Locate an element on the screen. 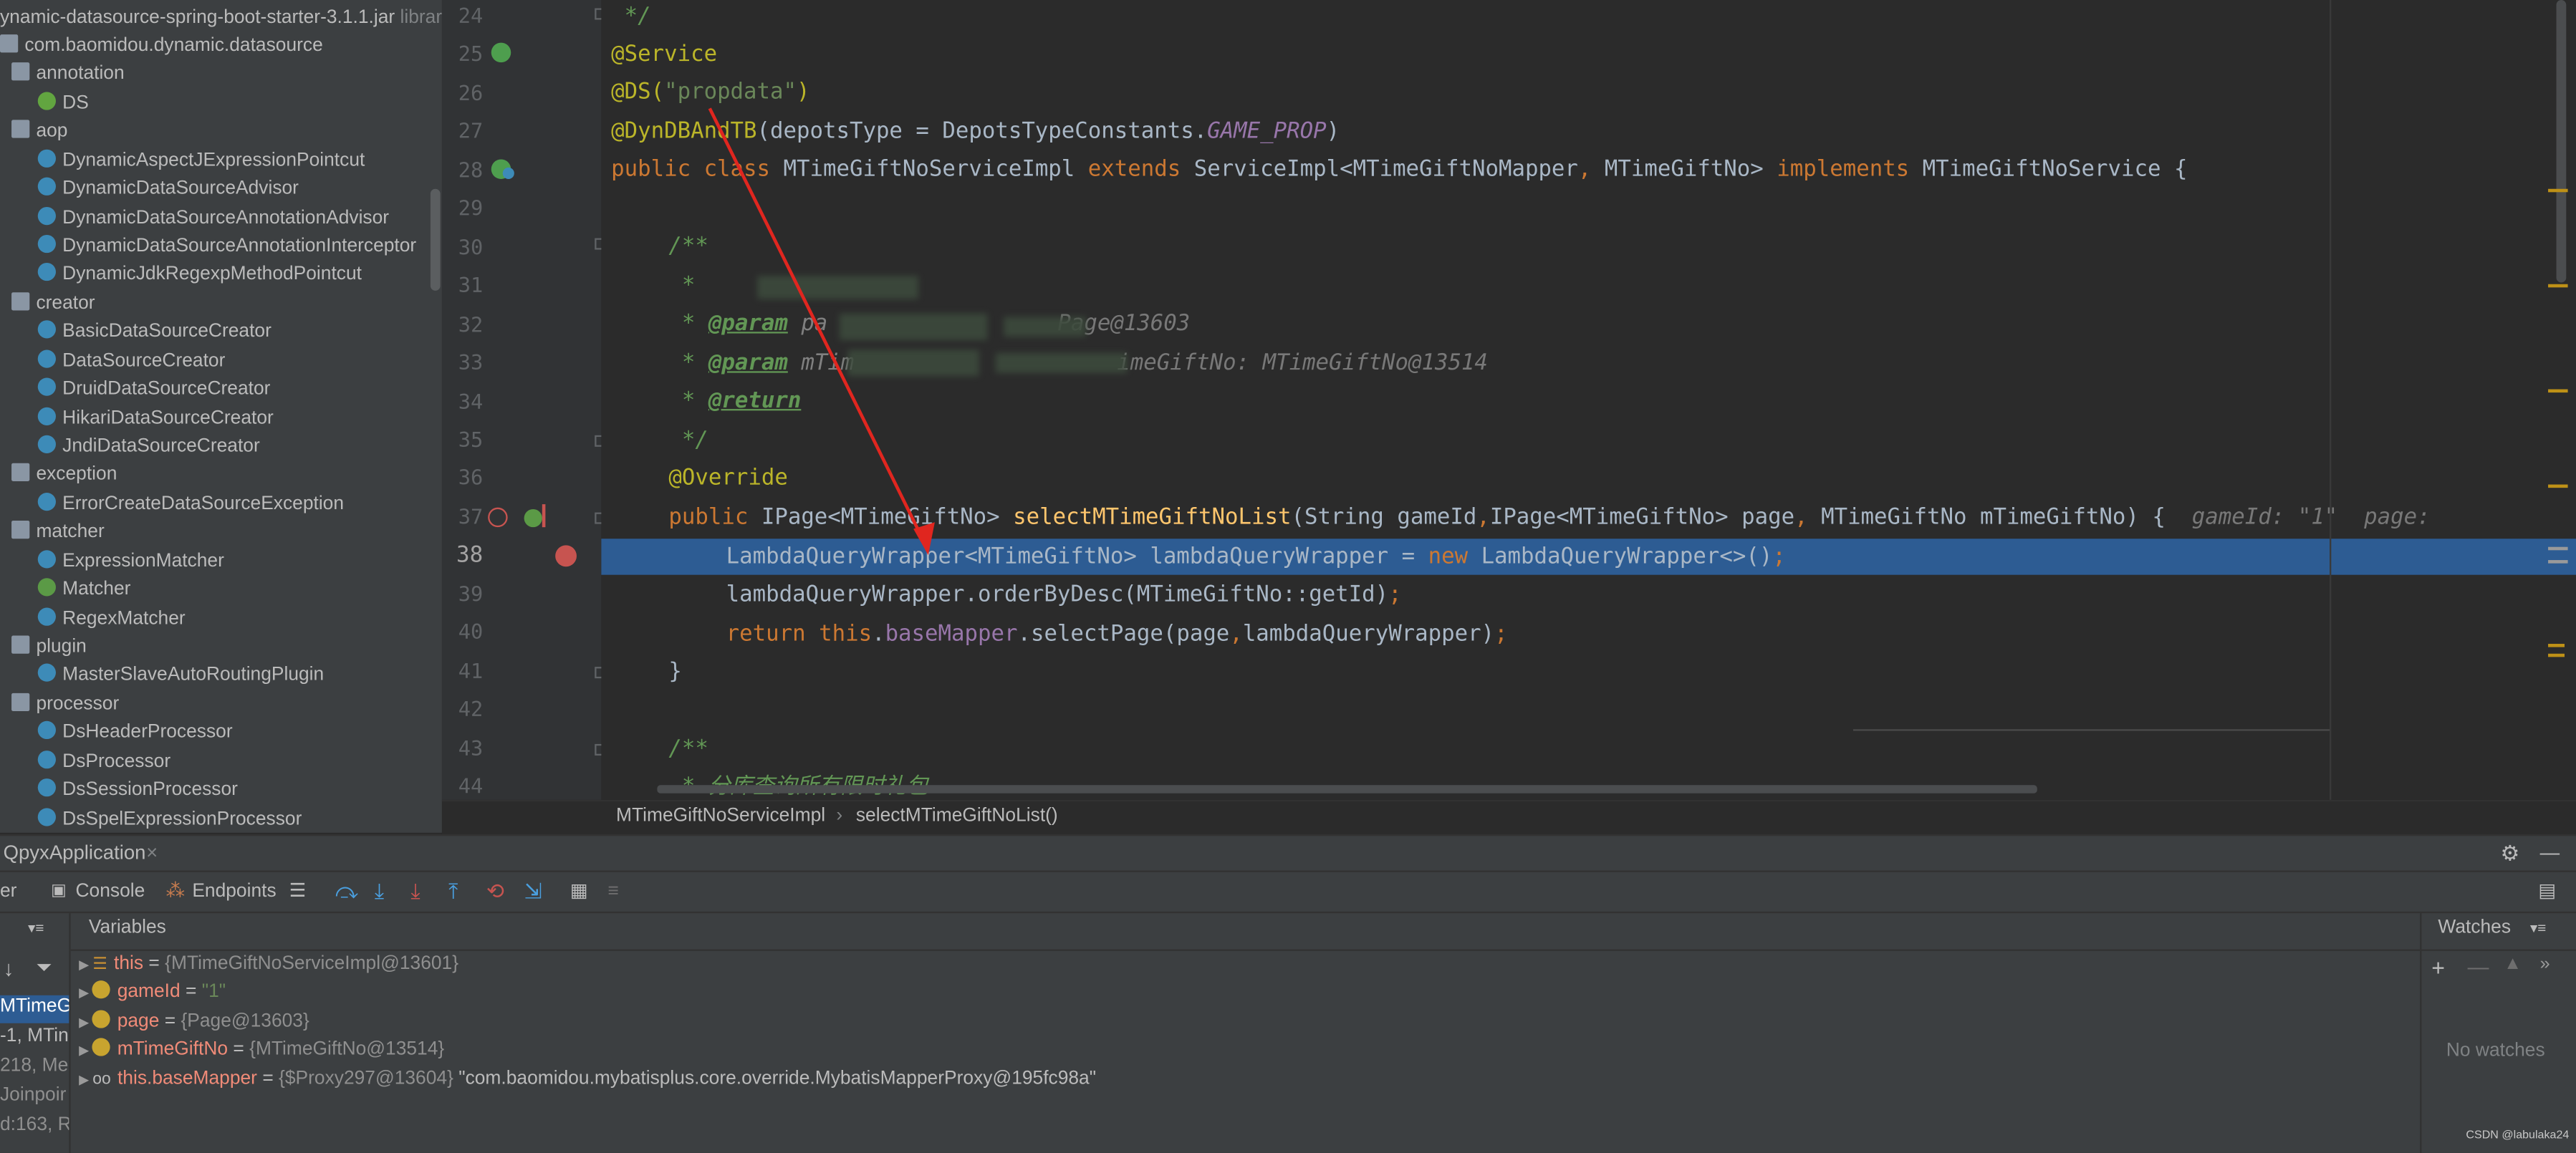 This screenshot has width=2576, height=1153. console-tab: Console is located at coordinates (110, 892).